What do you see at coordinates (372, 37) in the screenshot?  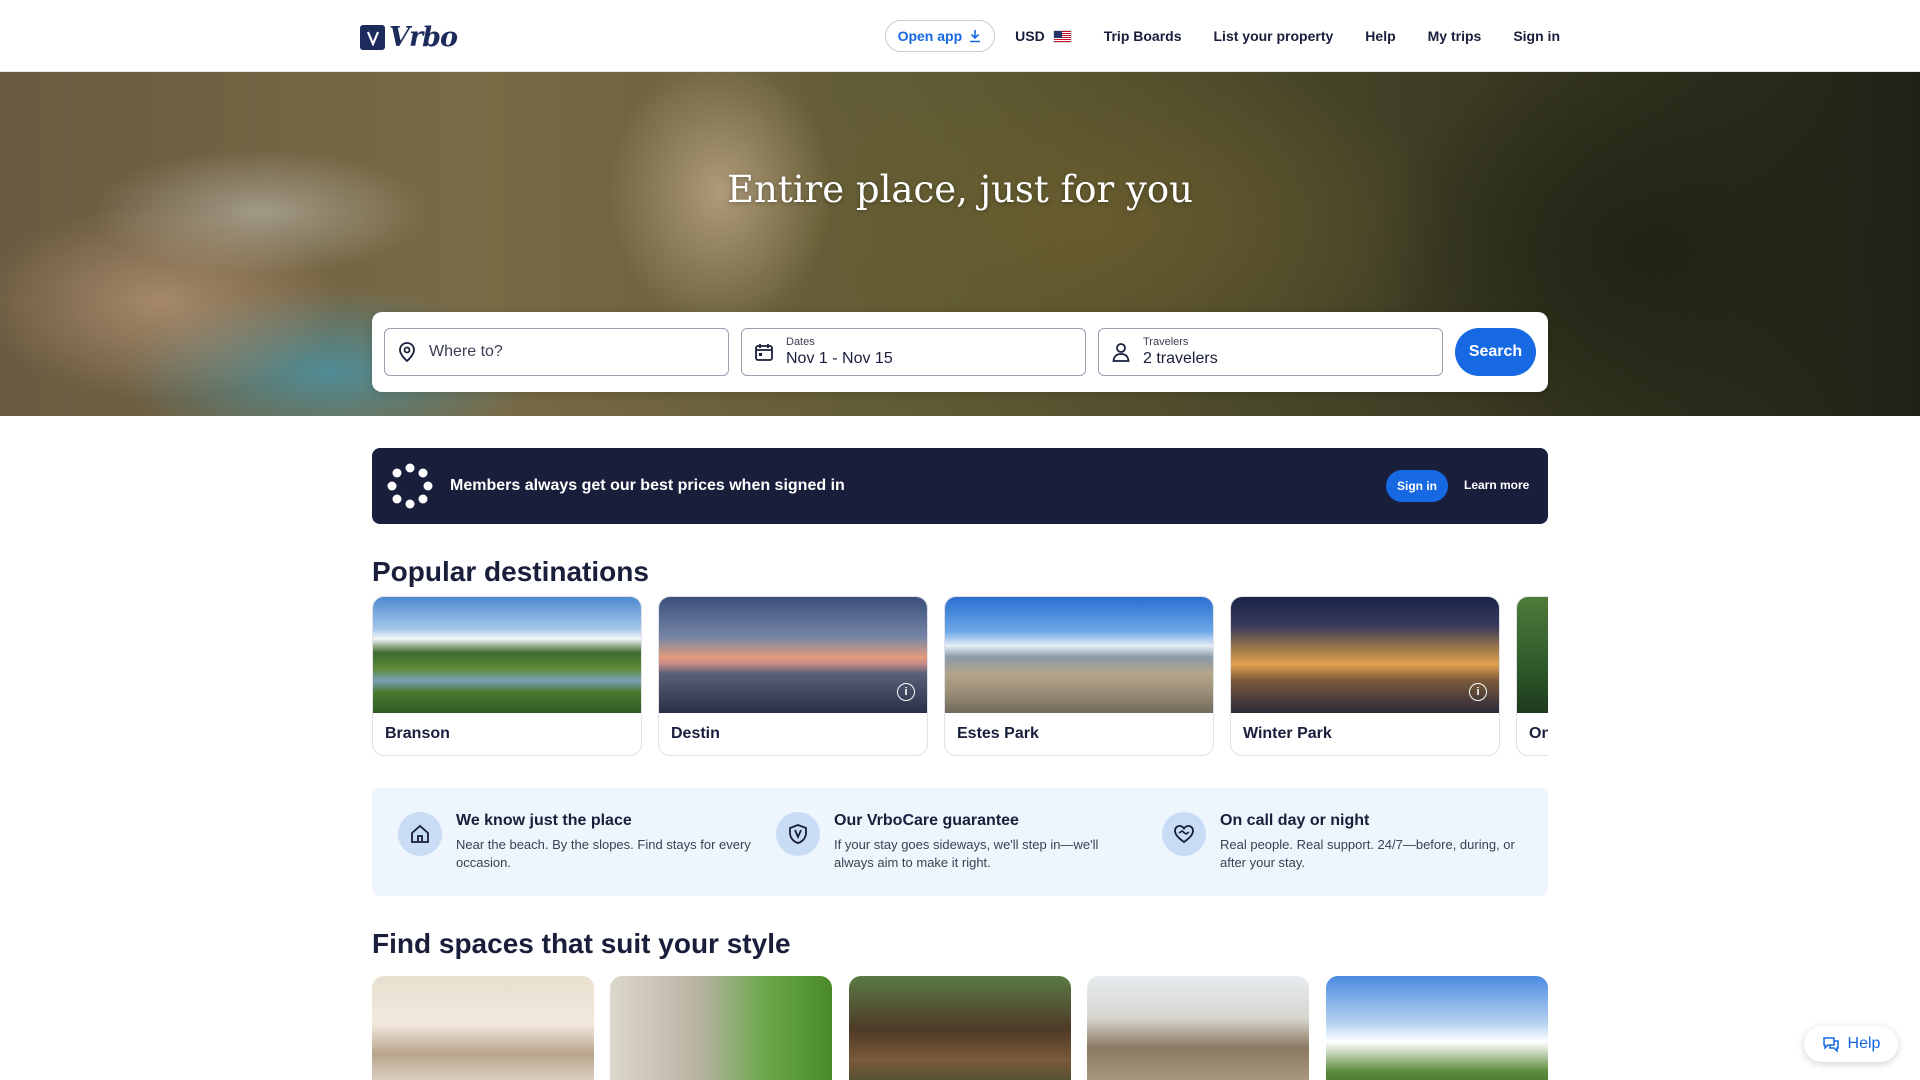 I see `vrbo-logo-mark-icon` at bounding box center [372, 37].